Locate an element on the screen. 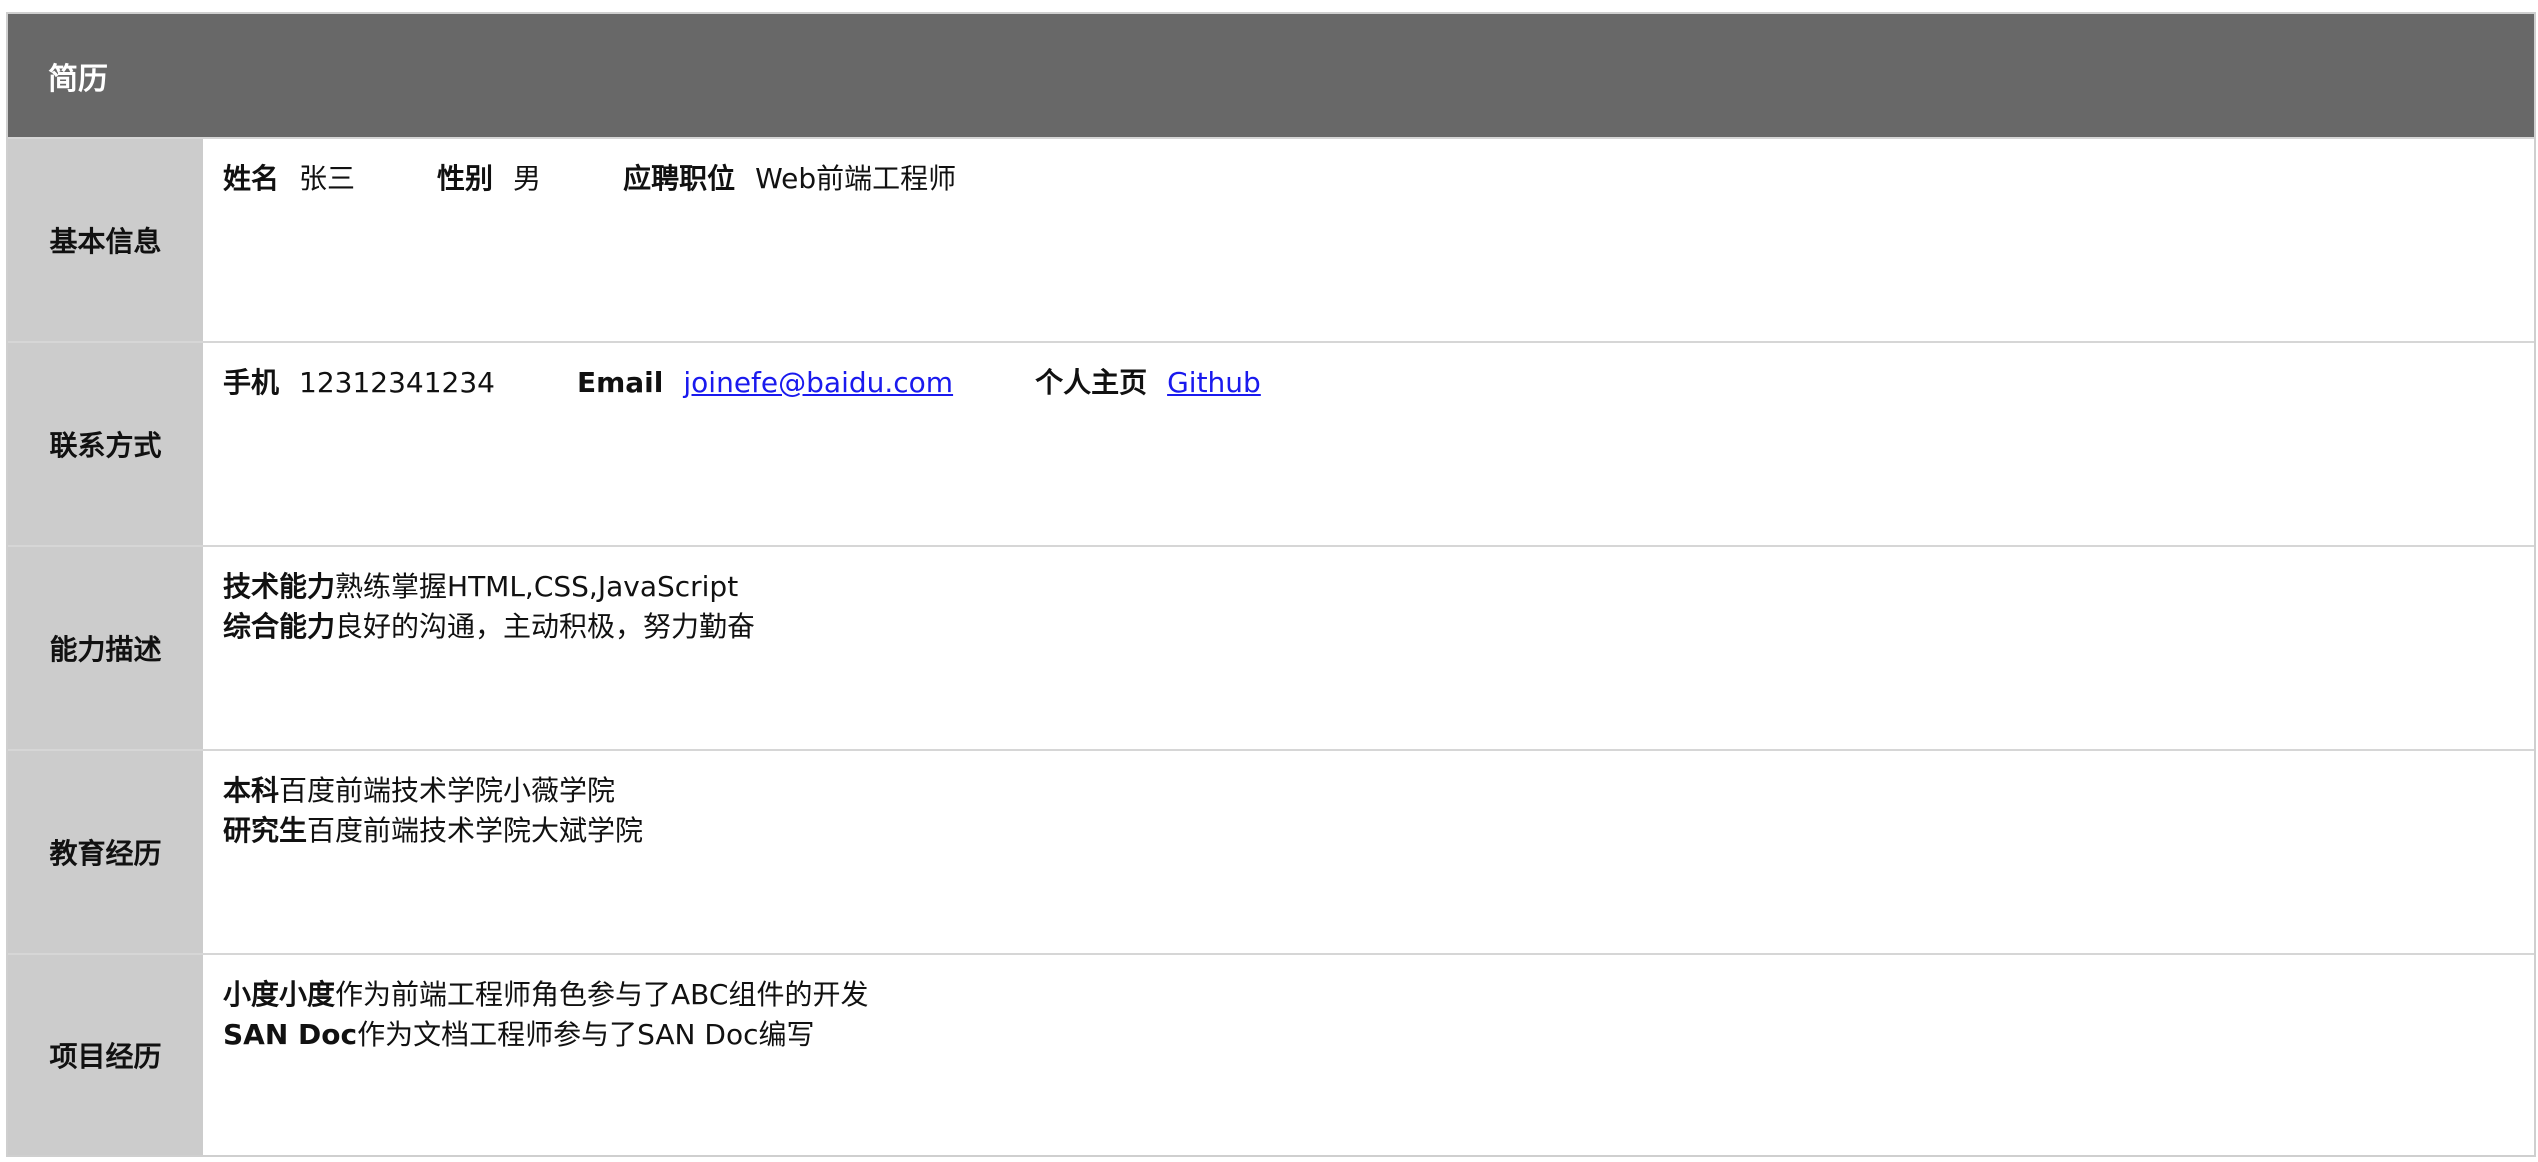  education-text: 百度前端技术学院大斌学院 is located at coordinates (475, 830).